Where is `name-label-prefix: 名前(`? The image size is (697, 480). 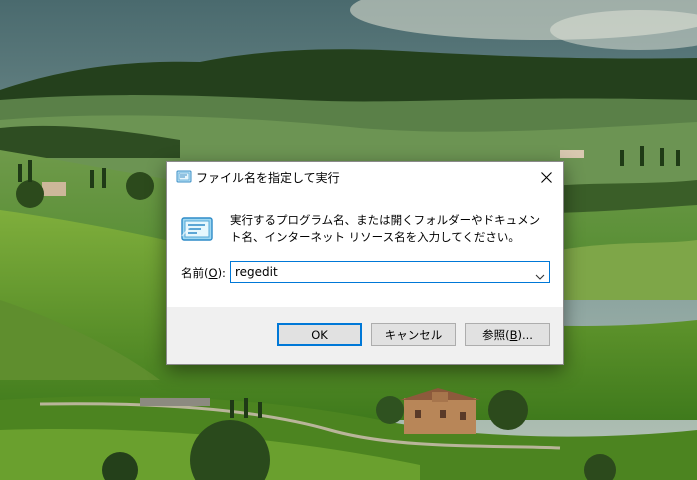
name-label-prefix: 名前( is located at coordinates (195, 273).